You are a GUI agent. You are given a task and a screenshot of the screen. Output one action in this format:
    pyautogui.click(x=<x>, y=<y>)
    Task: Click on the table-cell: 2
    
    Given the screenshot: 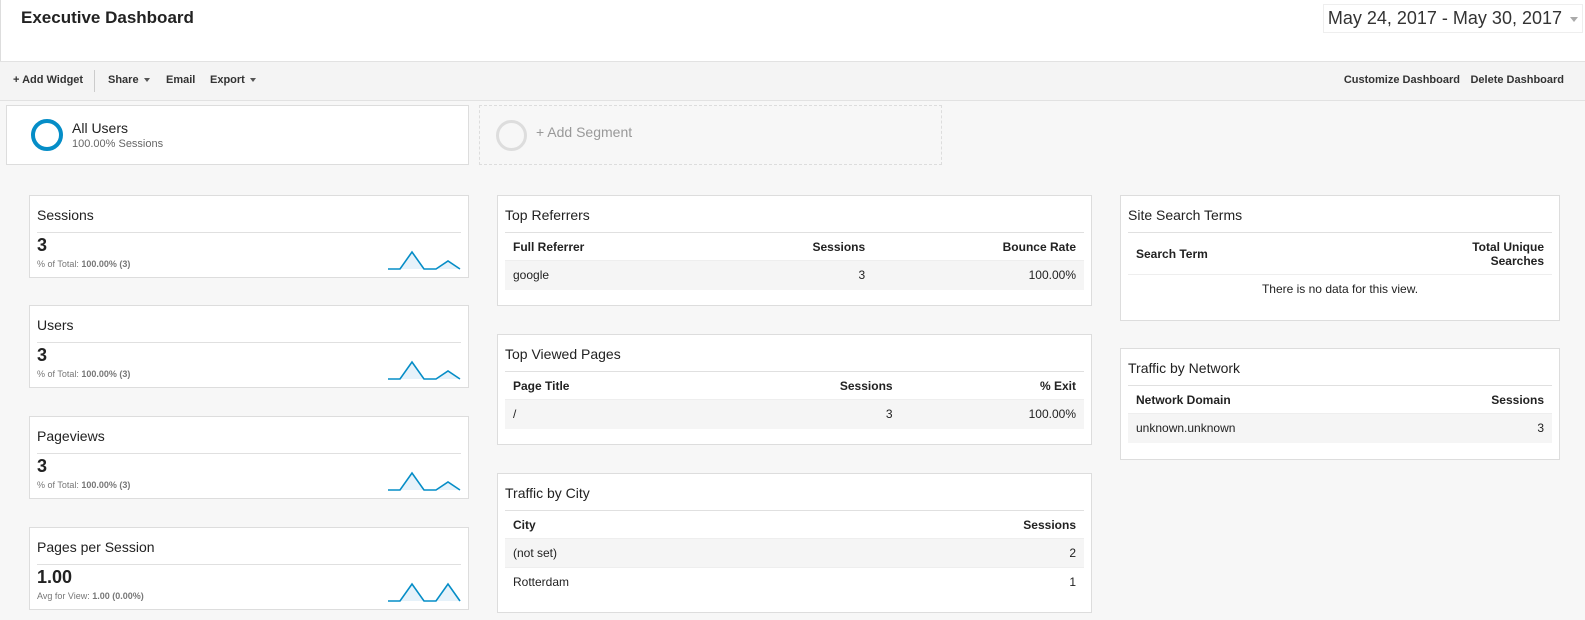 What is the action you would take?
    pyautogui.click(x=942, y=553)
    